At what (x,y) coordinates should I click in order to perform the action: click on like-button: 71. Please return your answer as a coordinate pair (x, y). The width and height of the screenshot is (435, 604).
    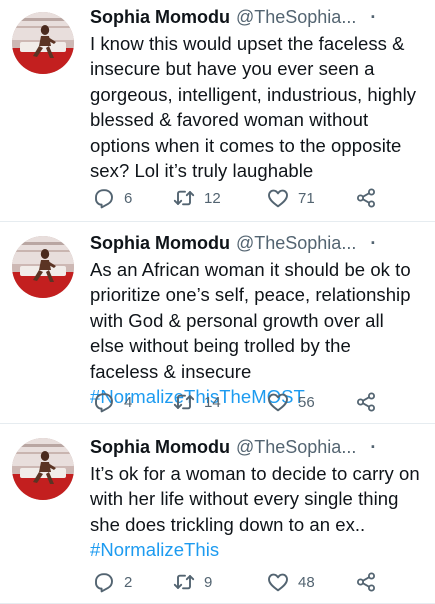
    Looking at the image, I should click on (290, 198).